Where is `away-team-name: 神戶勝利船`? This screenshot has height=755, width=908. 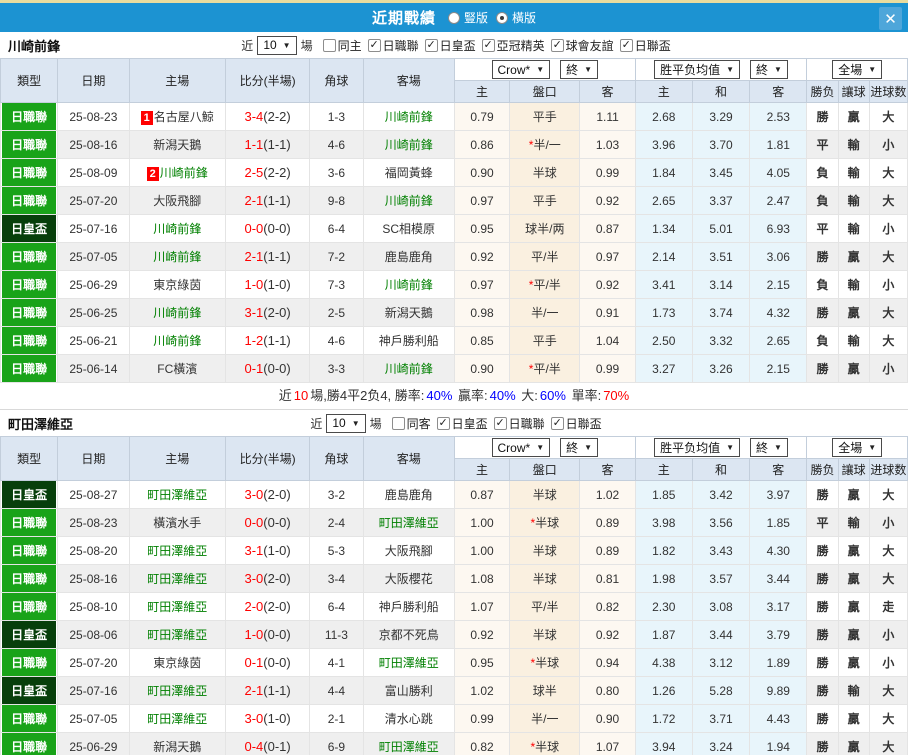 away-team-name: 神戶勝利船 is located at coordinates (408, 607).